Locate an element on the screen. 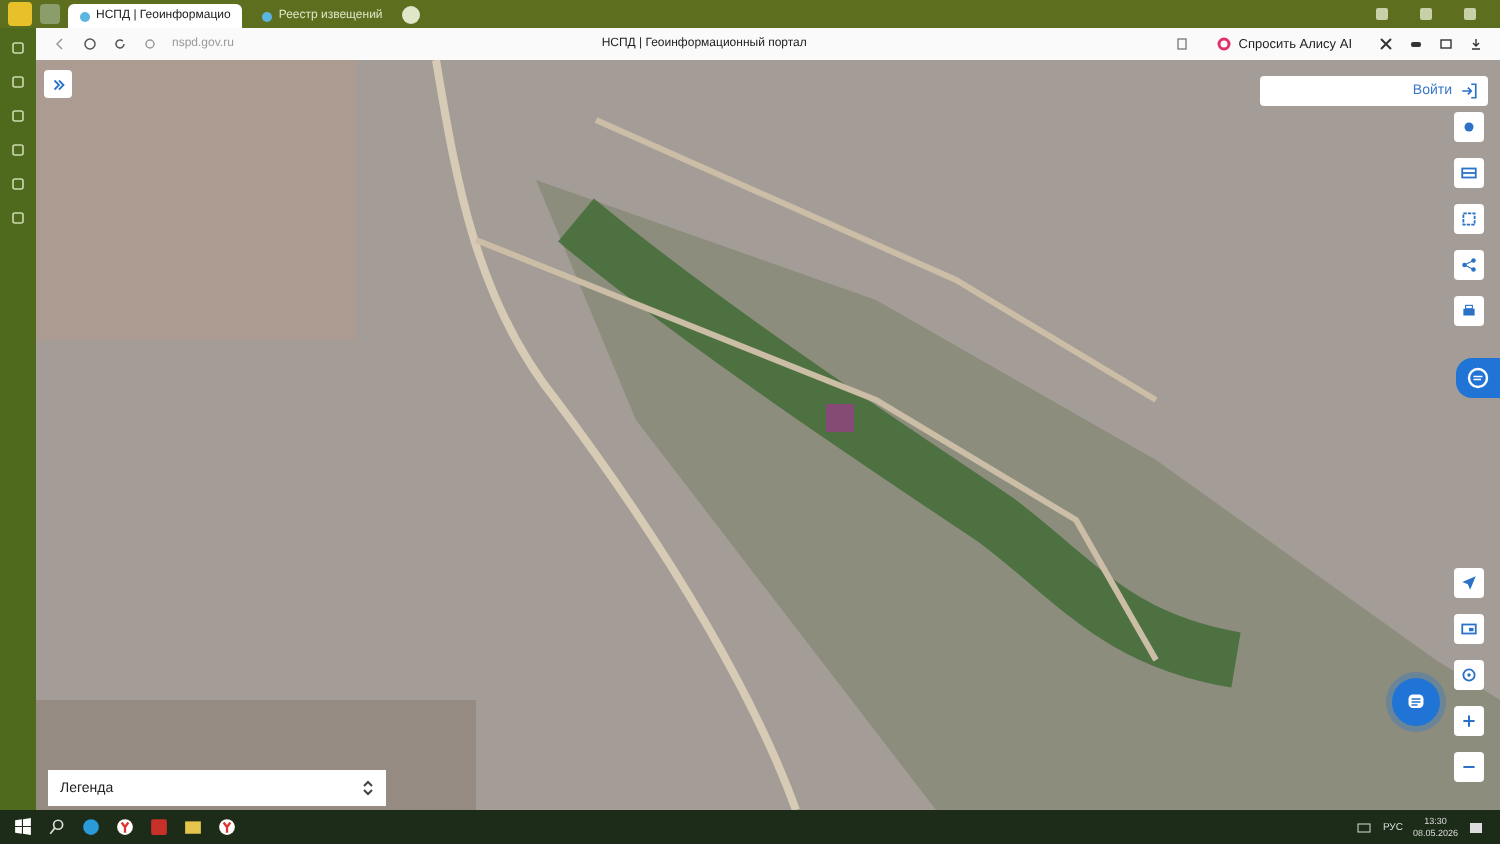  zoom-out-icon is located at coordinates (1469, 767).